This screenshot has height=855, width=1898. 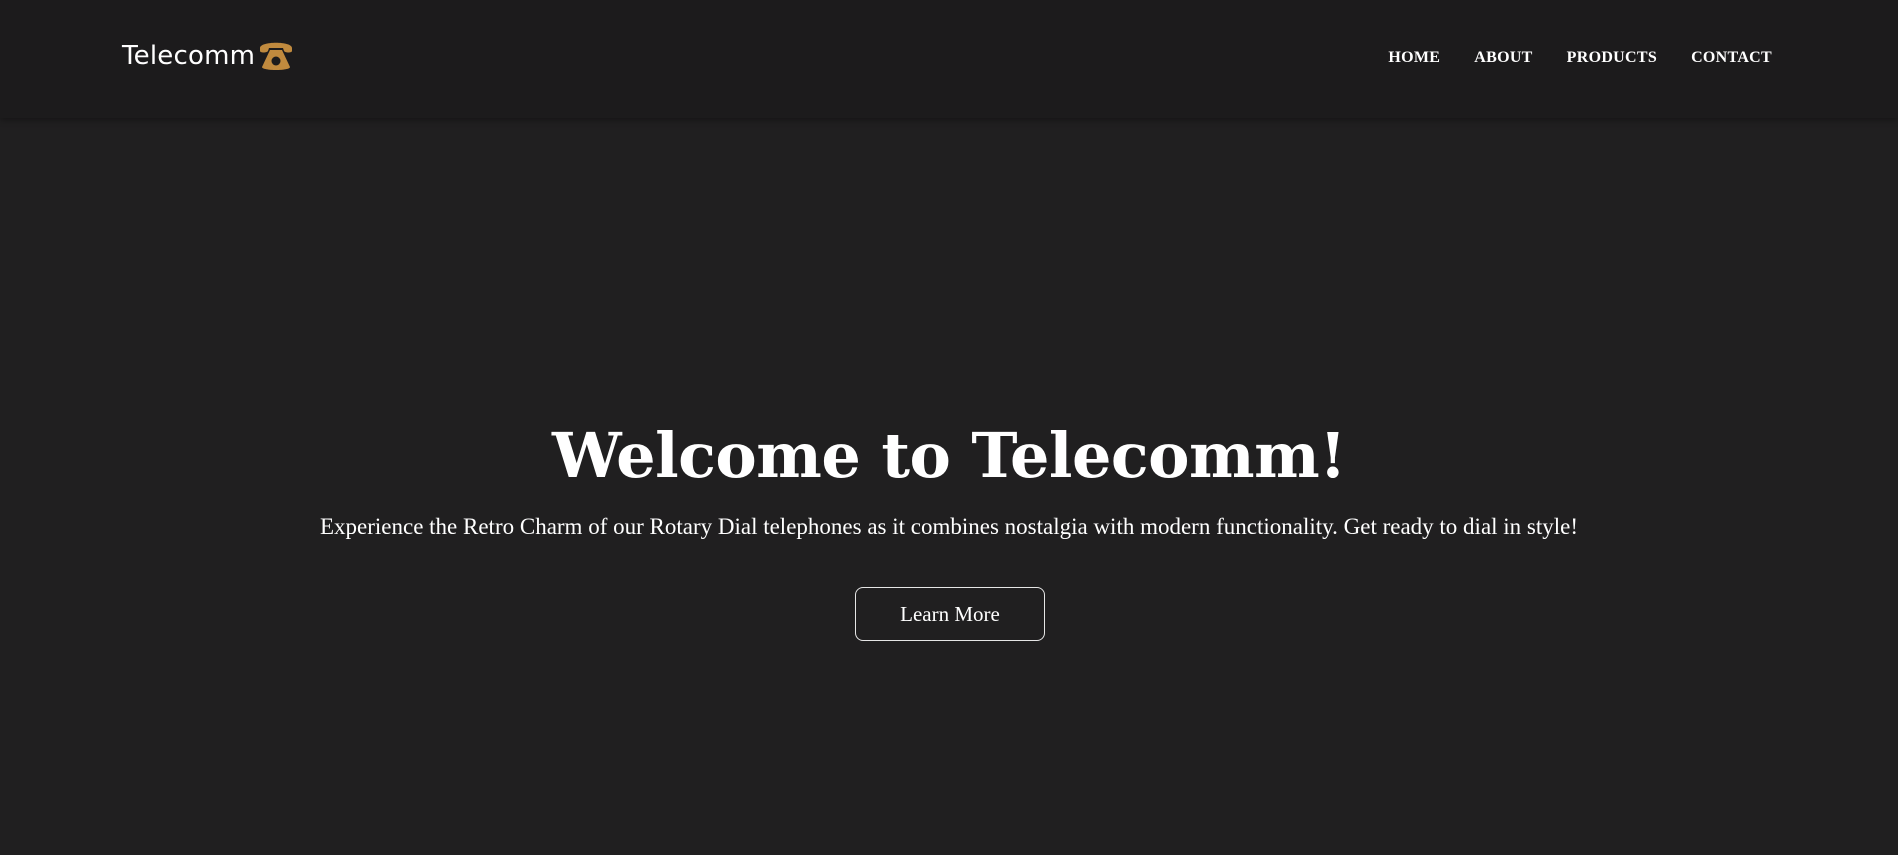 I want to click on main-nav: HOME ABOUT PRODUCTS CONTACT, so click(x=1580, y=58).